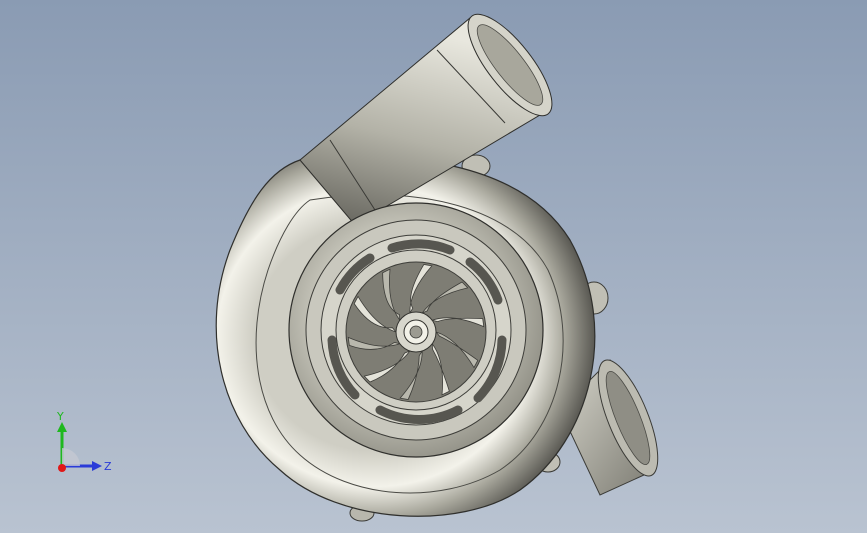 This screenshot has width=867, height=533. Describe the element at coordinates (62, 468) in the screenshot. I see `x-axis-origin` at that location.